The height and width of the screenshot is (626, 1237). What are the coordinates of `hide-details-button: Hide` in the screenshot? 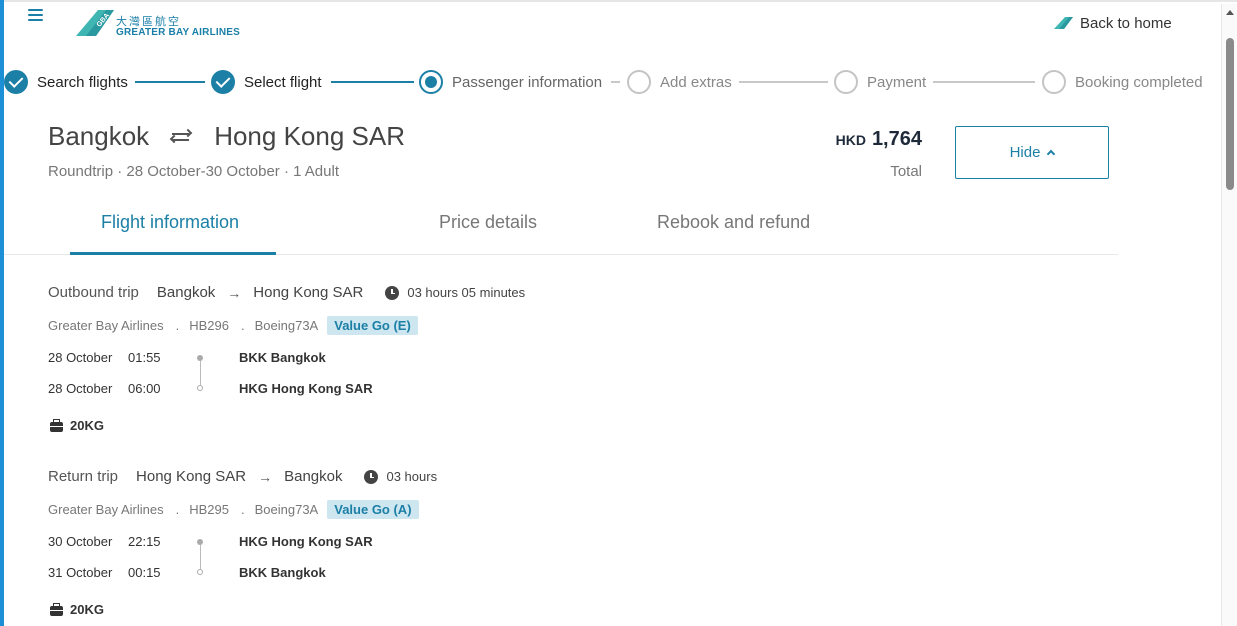 It's located at (1032, 152).